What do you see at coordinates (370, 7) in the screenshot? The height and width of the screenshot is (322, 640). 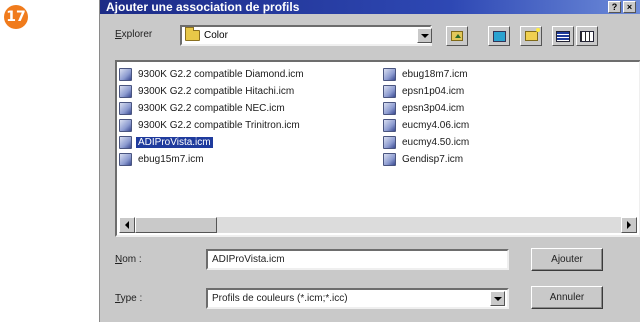 I see `dialog-titlebar: Ajouter une association de profils ? ×` at bounding box center [370, 7].